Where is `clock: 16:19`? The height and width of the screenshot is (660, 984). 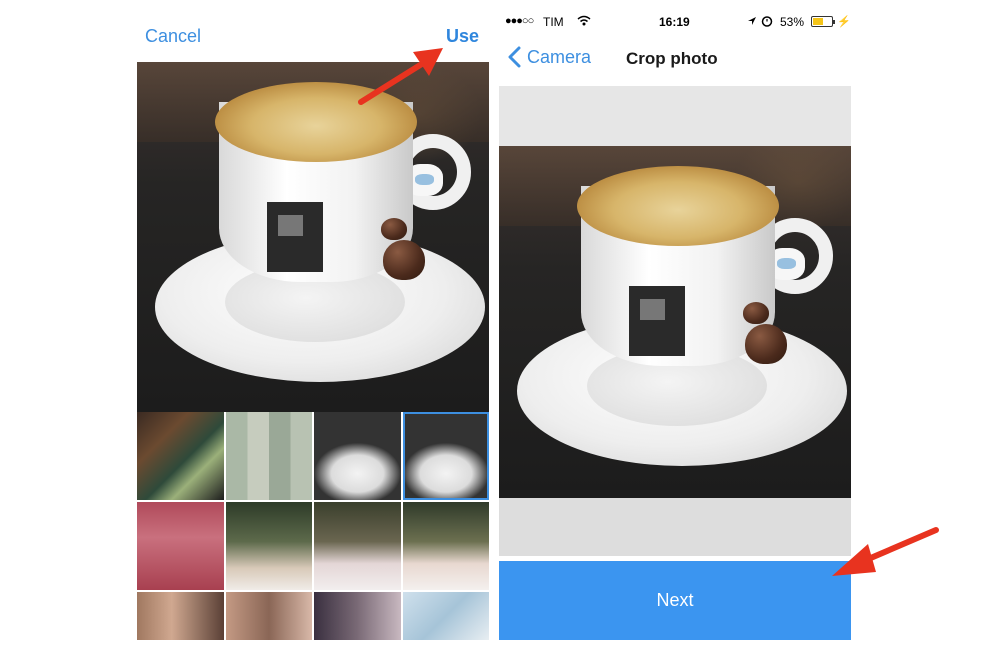
clock: 16:19 is located at coordinates (674, 22).